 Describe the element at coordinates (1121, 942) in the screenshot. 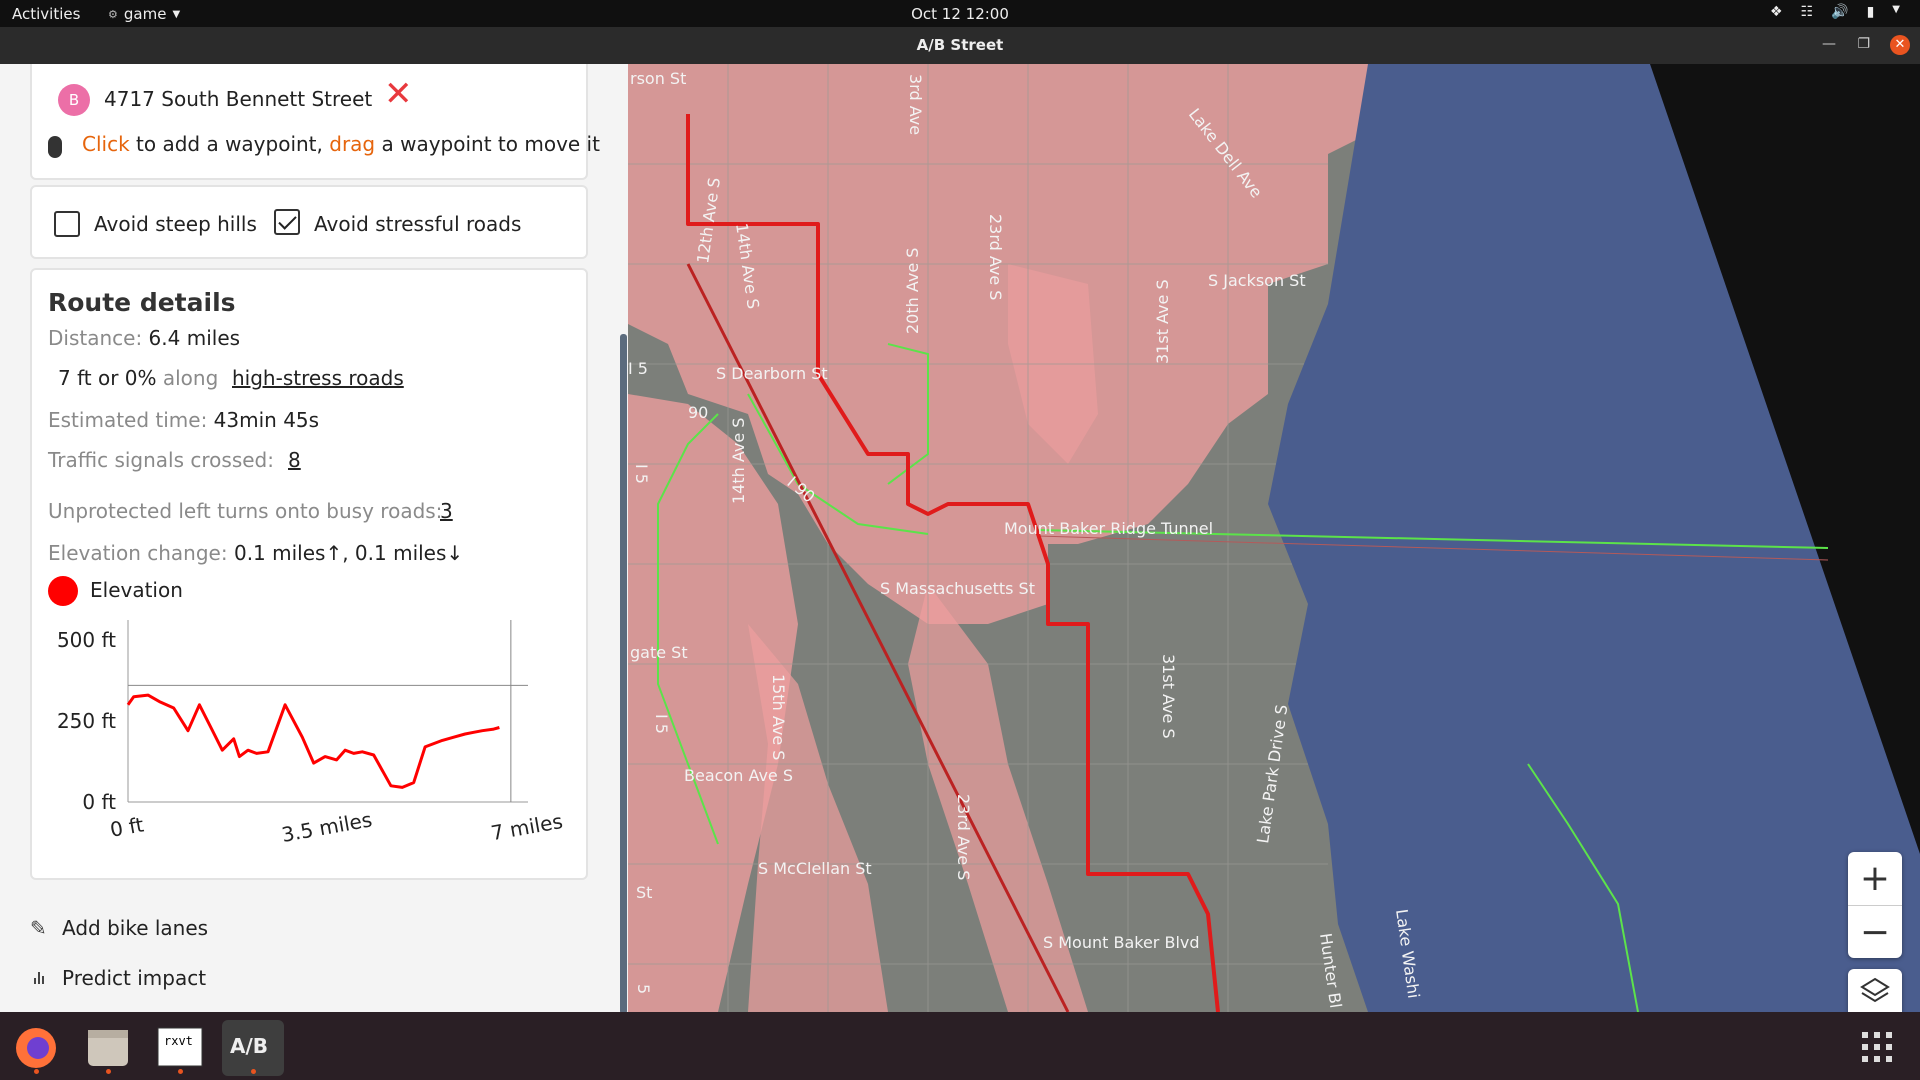

I see `street-label: S Mount Baker Blvd` at that location.